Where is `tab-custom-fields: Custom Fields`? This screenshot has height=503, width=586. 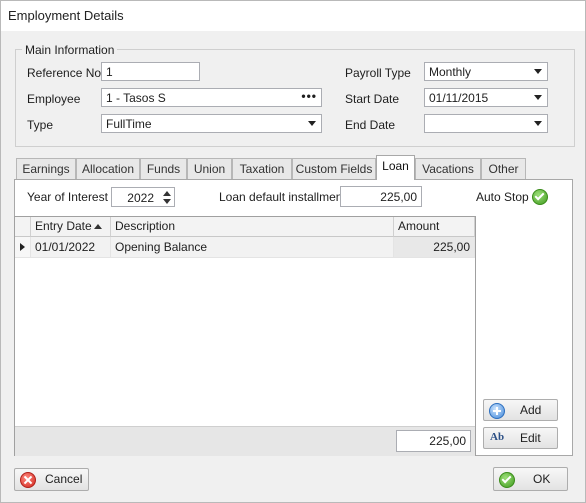
tab-custom-fields: Custom Fields is located at coordinates (334, 168).